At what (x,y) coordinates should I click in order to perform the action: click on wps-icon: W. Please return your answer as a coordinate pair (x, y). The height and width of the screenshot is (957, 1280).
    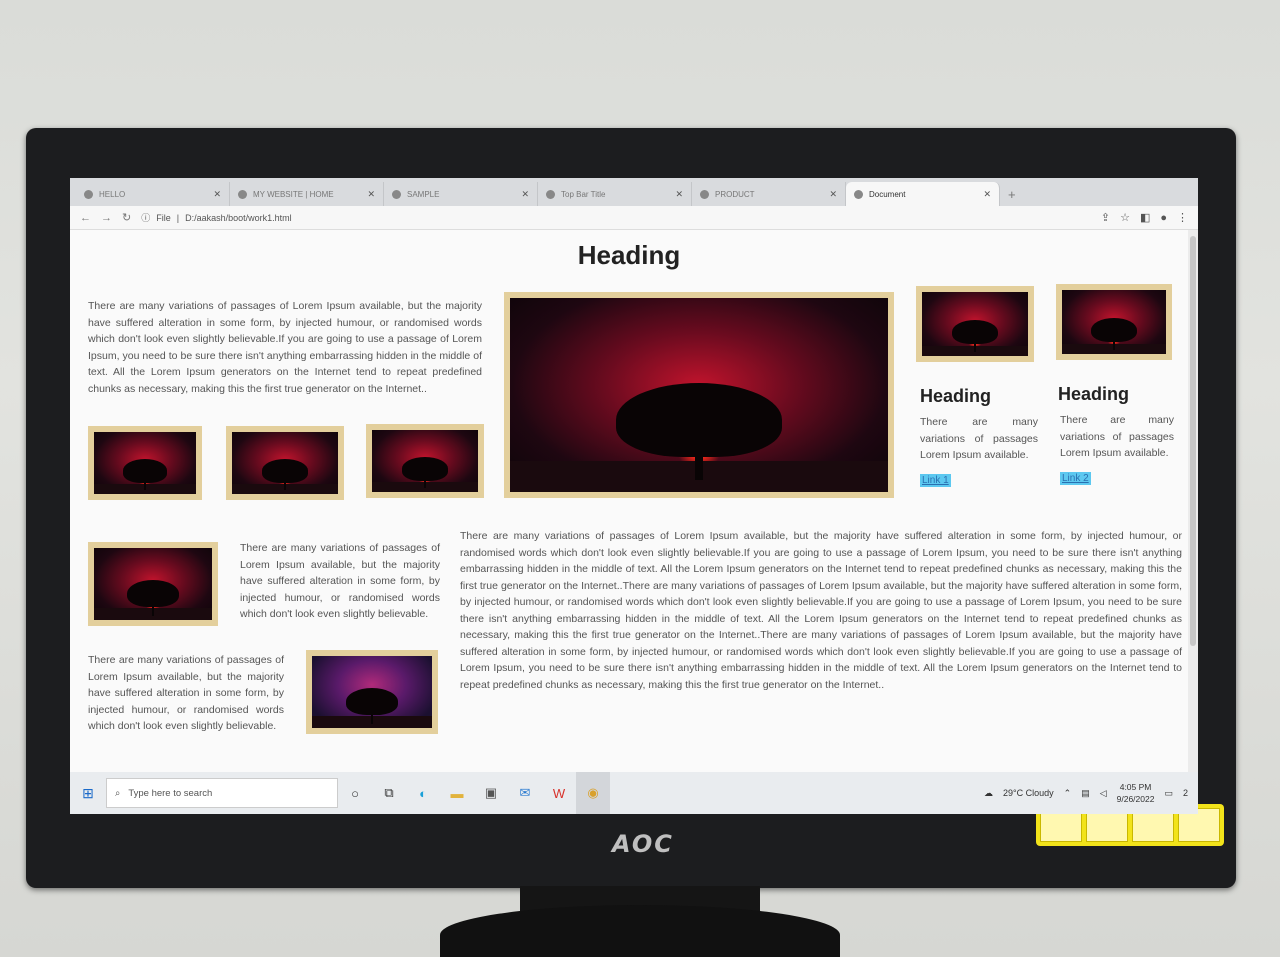
    Looking at the image, I should click on (559, 793).